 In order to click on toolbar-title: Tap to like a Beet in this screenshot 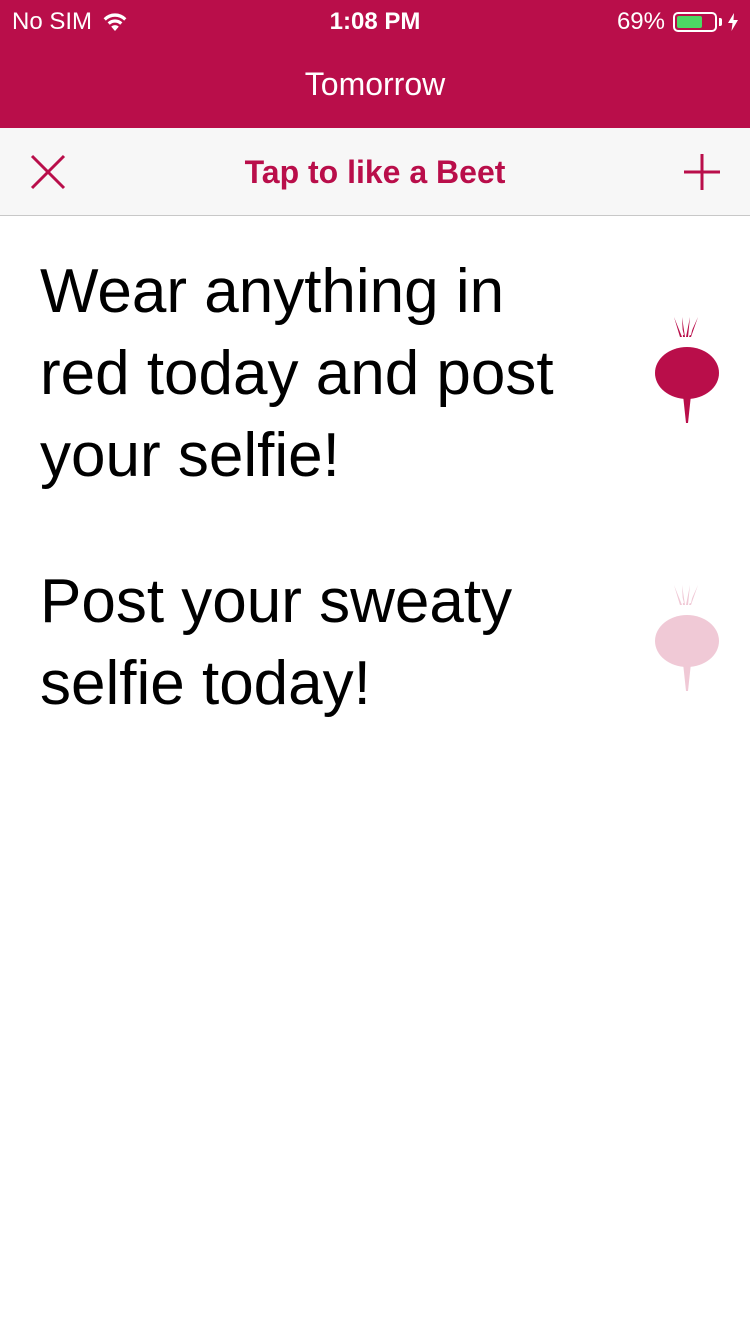, I will do `click(375, 172)`.